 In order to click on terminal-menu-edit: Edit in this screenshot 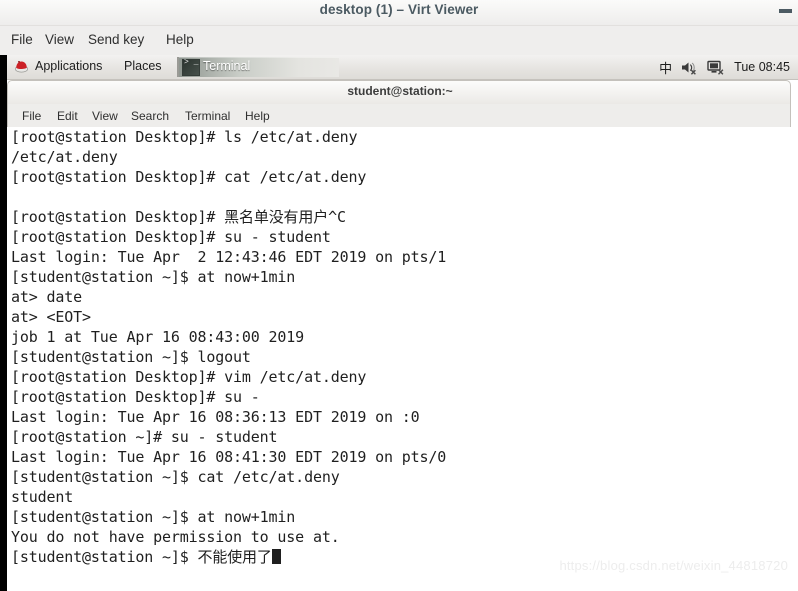, I will do `click(67, 116)`.